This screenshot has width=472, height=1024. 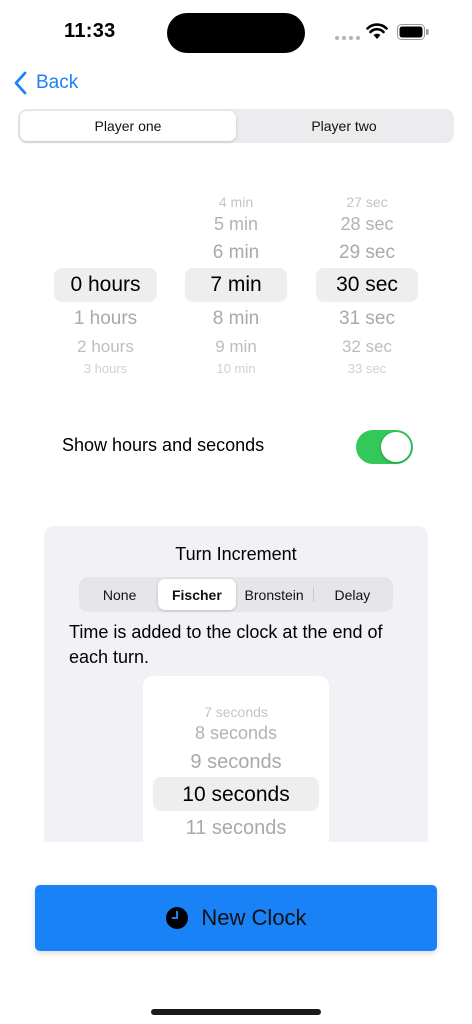 I want to click on turn-increment-title: Turn Increment, so click(x=236, y=554).